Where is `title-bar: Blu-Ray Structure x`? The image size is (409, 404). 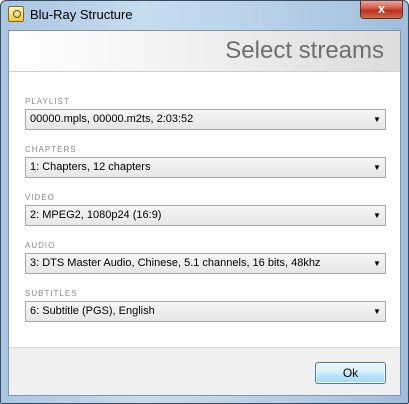
title-bar: Blu-Ray Structure x is located at coordinates (204, 15).